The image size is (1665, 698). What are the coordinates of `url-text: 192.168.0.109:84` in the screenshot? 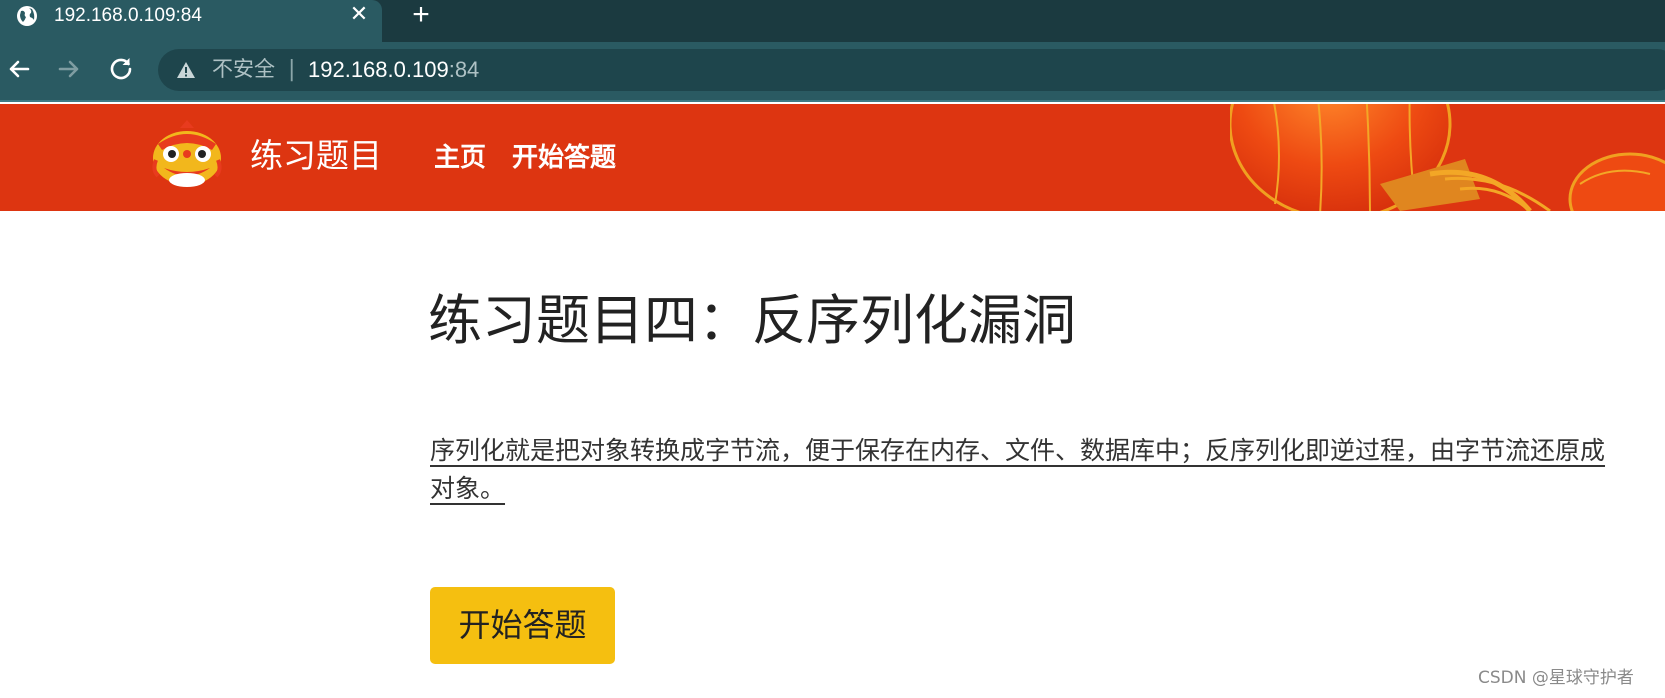 It's located at (393, 70).